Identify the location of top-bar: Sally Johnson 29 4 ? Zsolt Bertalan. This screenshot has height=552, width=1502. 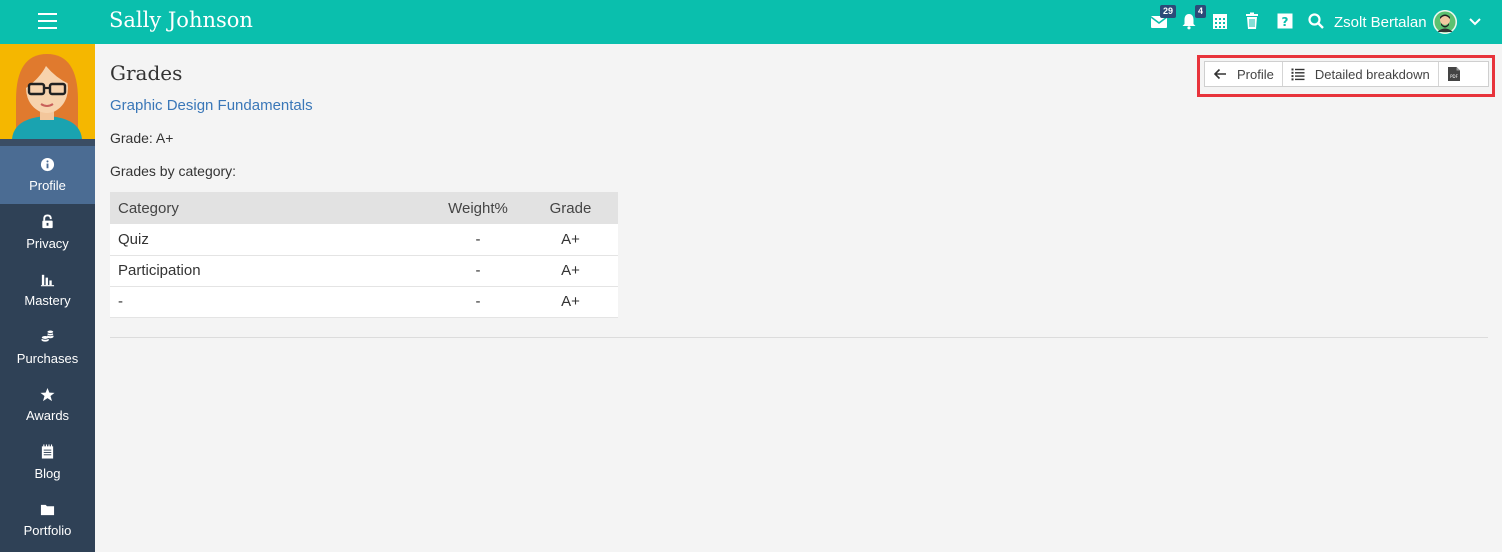
(751, 22).